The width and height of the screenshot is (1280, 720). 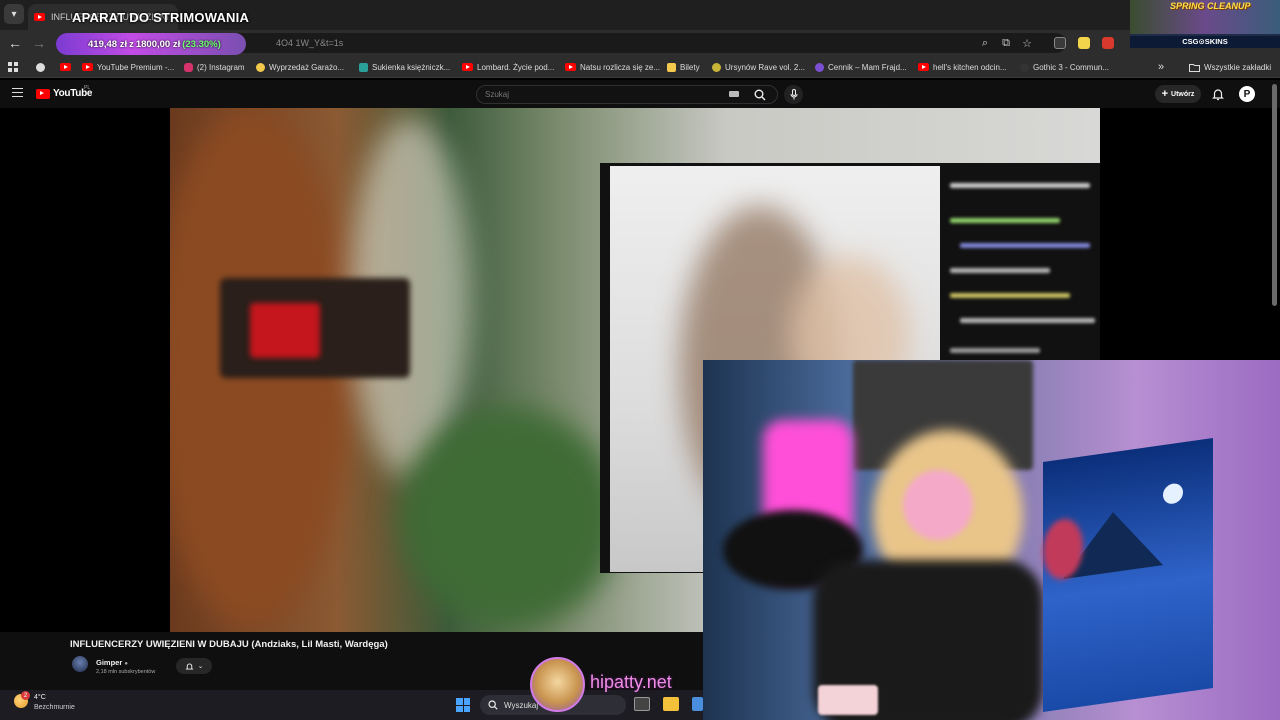 I want to click on zoom-icon: ⌕, so click(x=985, y=43).